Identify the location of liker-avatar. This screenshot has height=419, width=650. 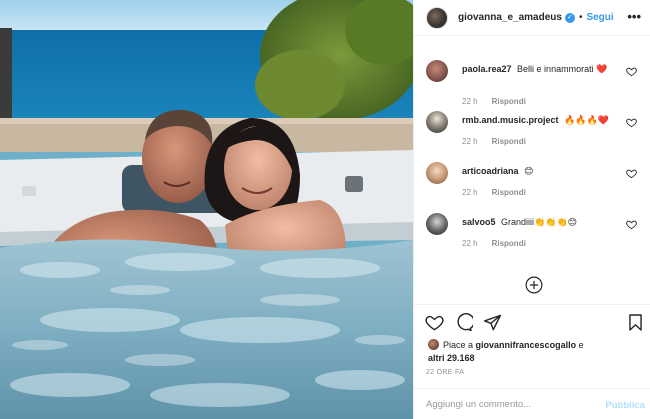
(433, 344).